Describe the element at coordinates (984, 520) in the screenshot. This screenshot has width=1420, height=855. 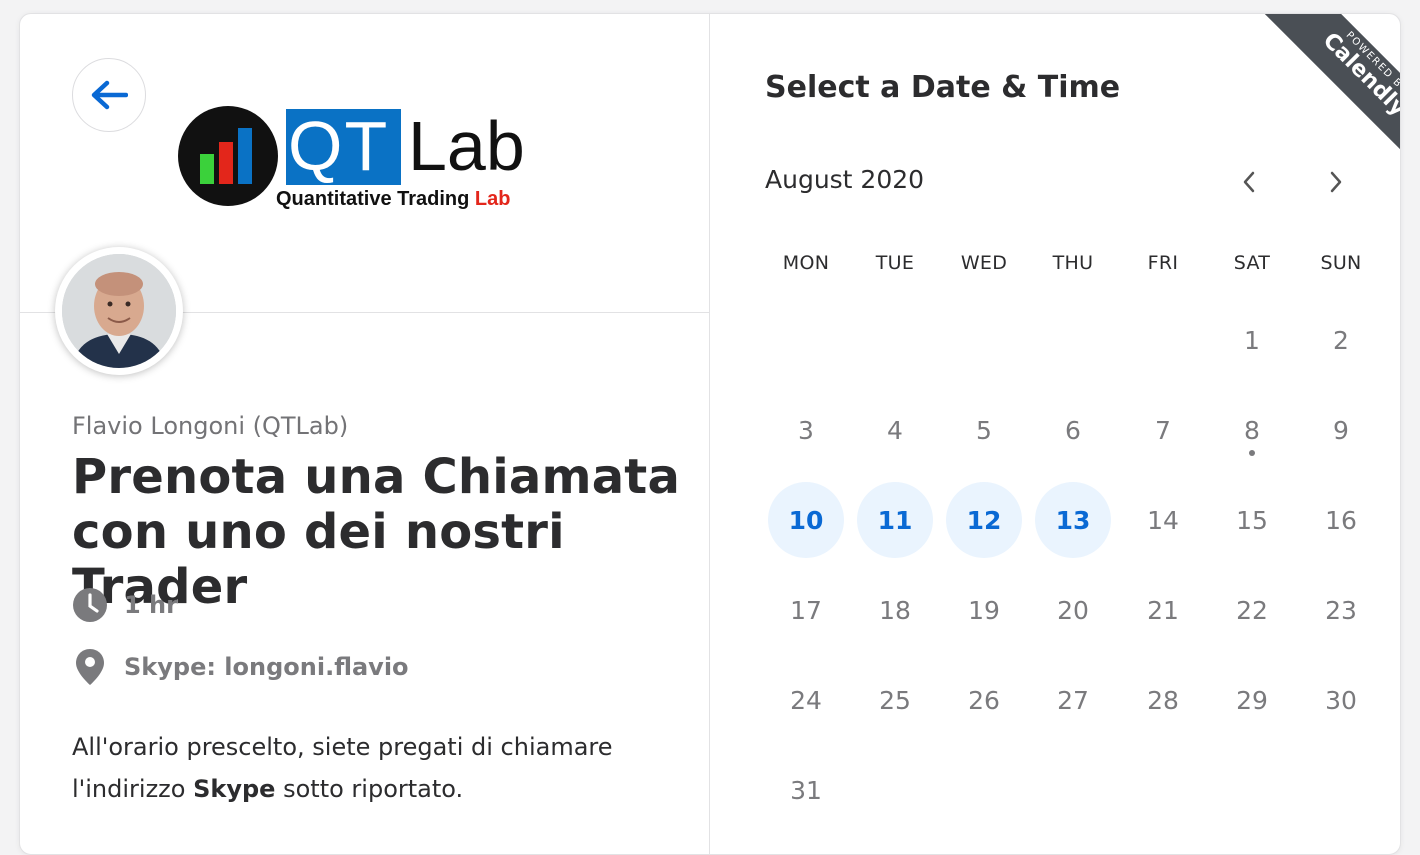
I see `day-button-12: 12` at that location.